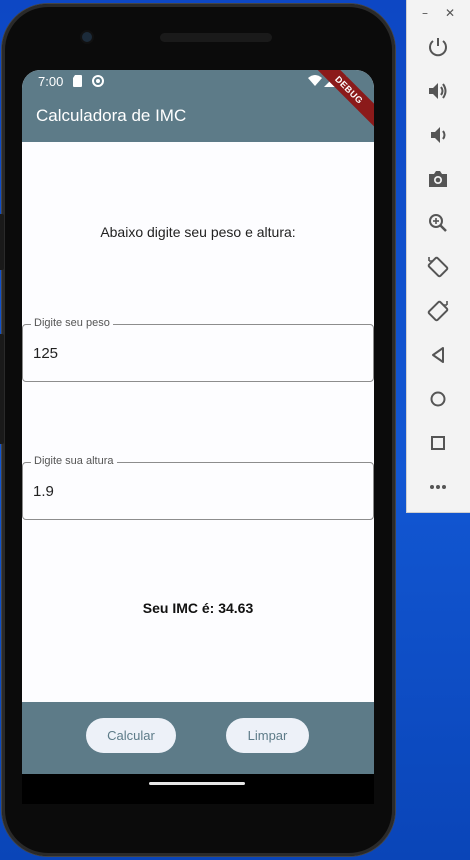  I want to click on sd-card-icon, so click(77, 81).